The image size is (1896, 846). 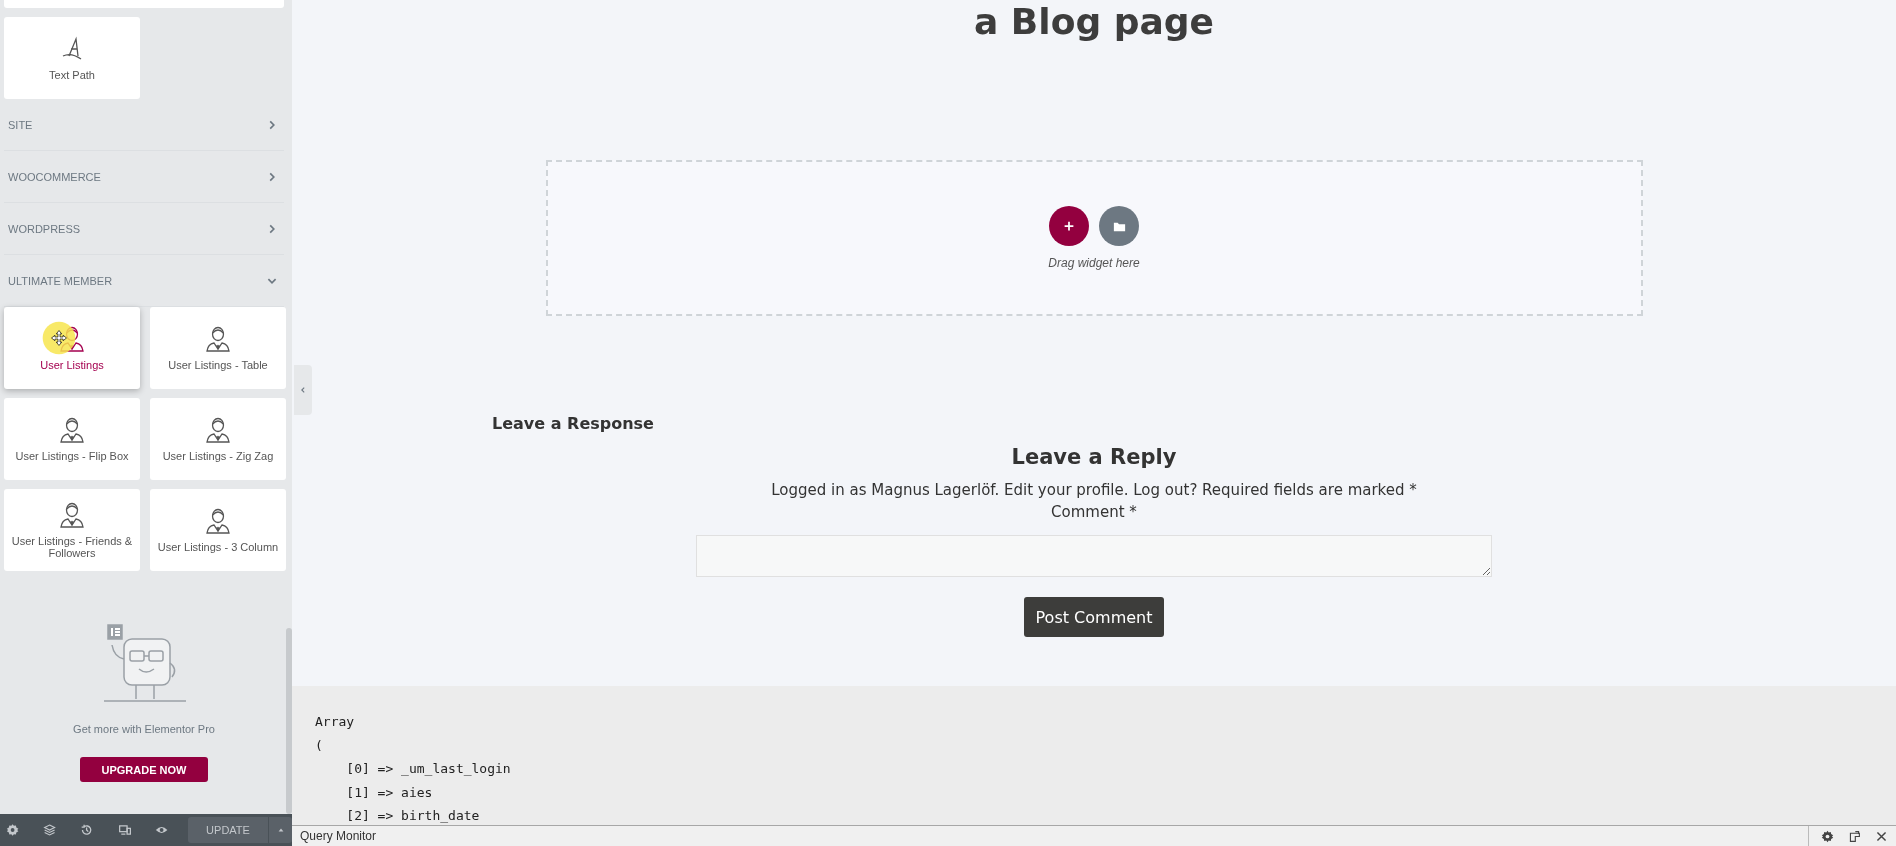 What do you see at coordinates (289, 721) in the screenshot?
I see `scrollbar` at bounding box center [289, 721].